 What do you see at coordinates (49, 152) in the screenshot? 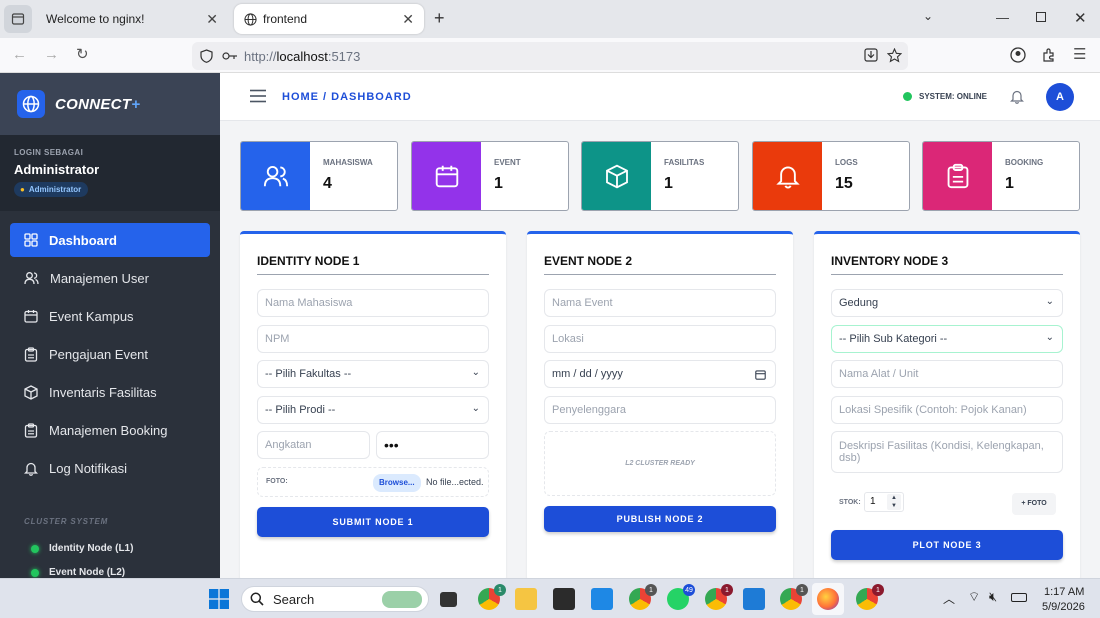
I see `login-label: LOGIN SEBAGAI` at bounding box center [49, 152].